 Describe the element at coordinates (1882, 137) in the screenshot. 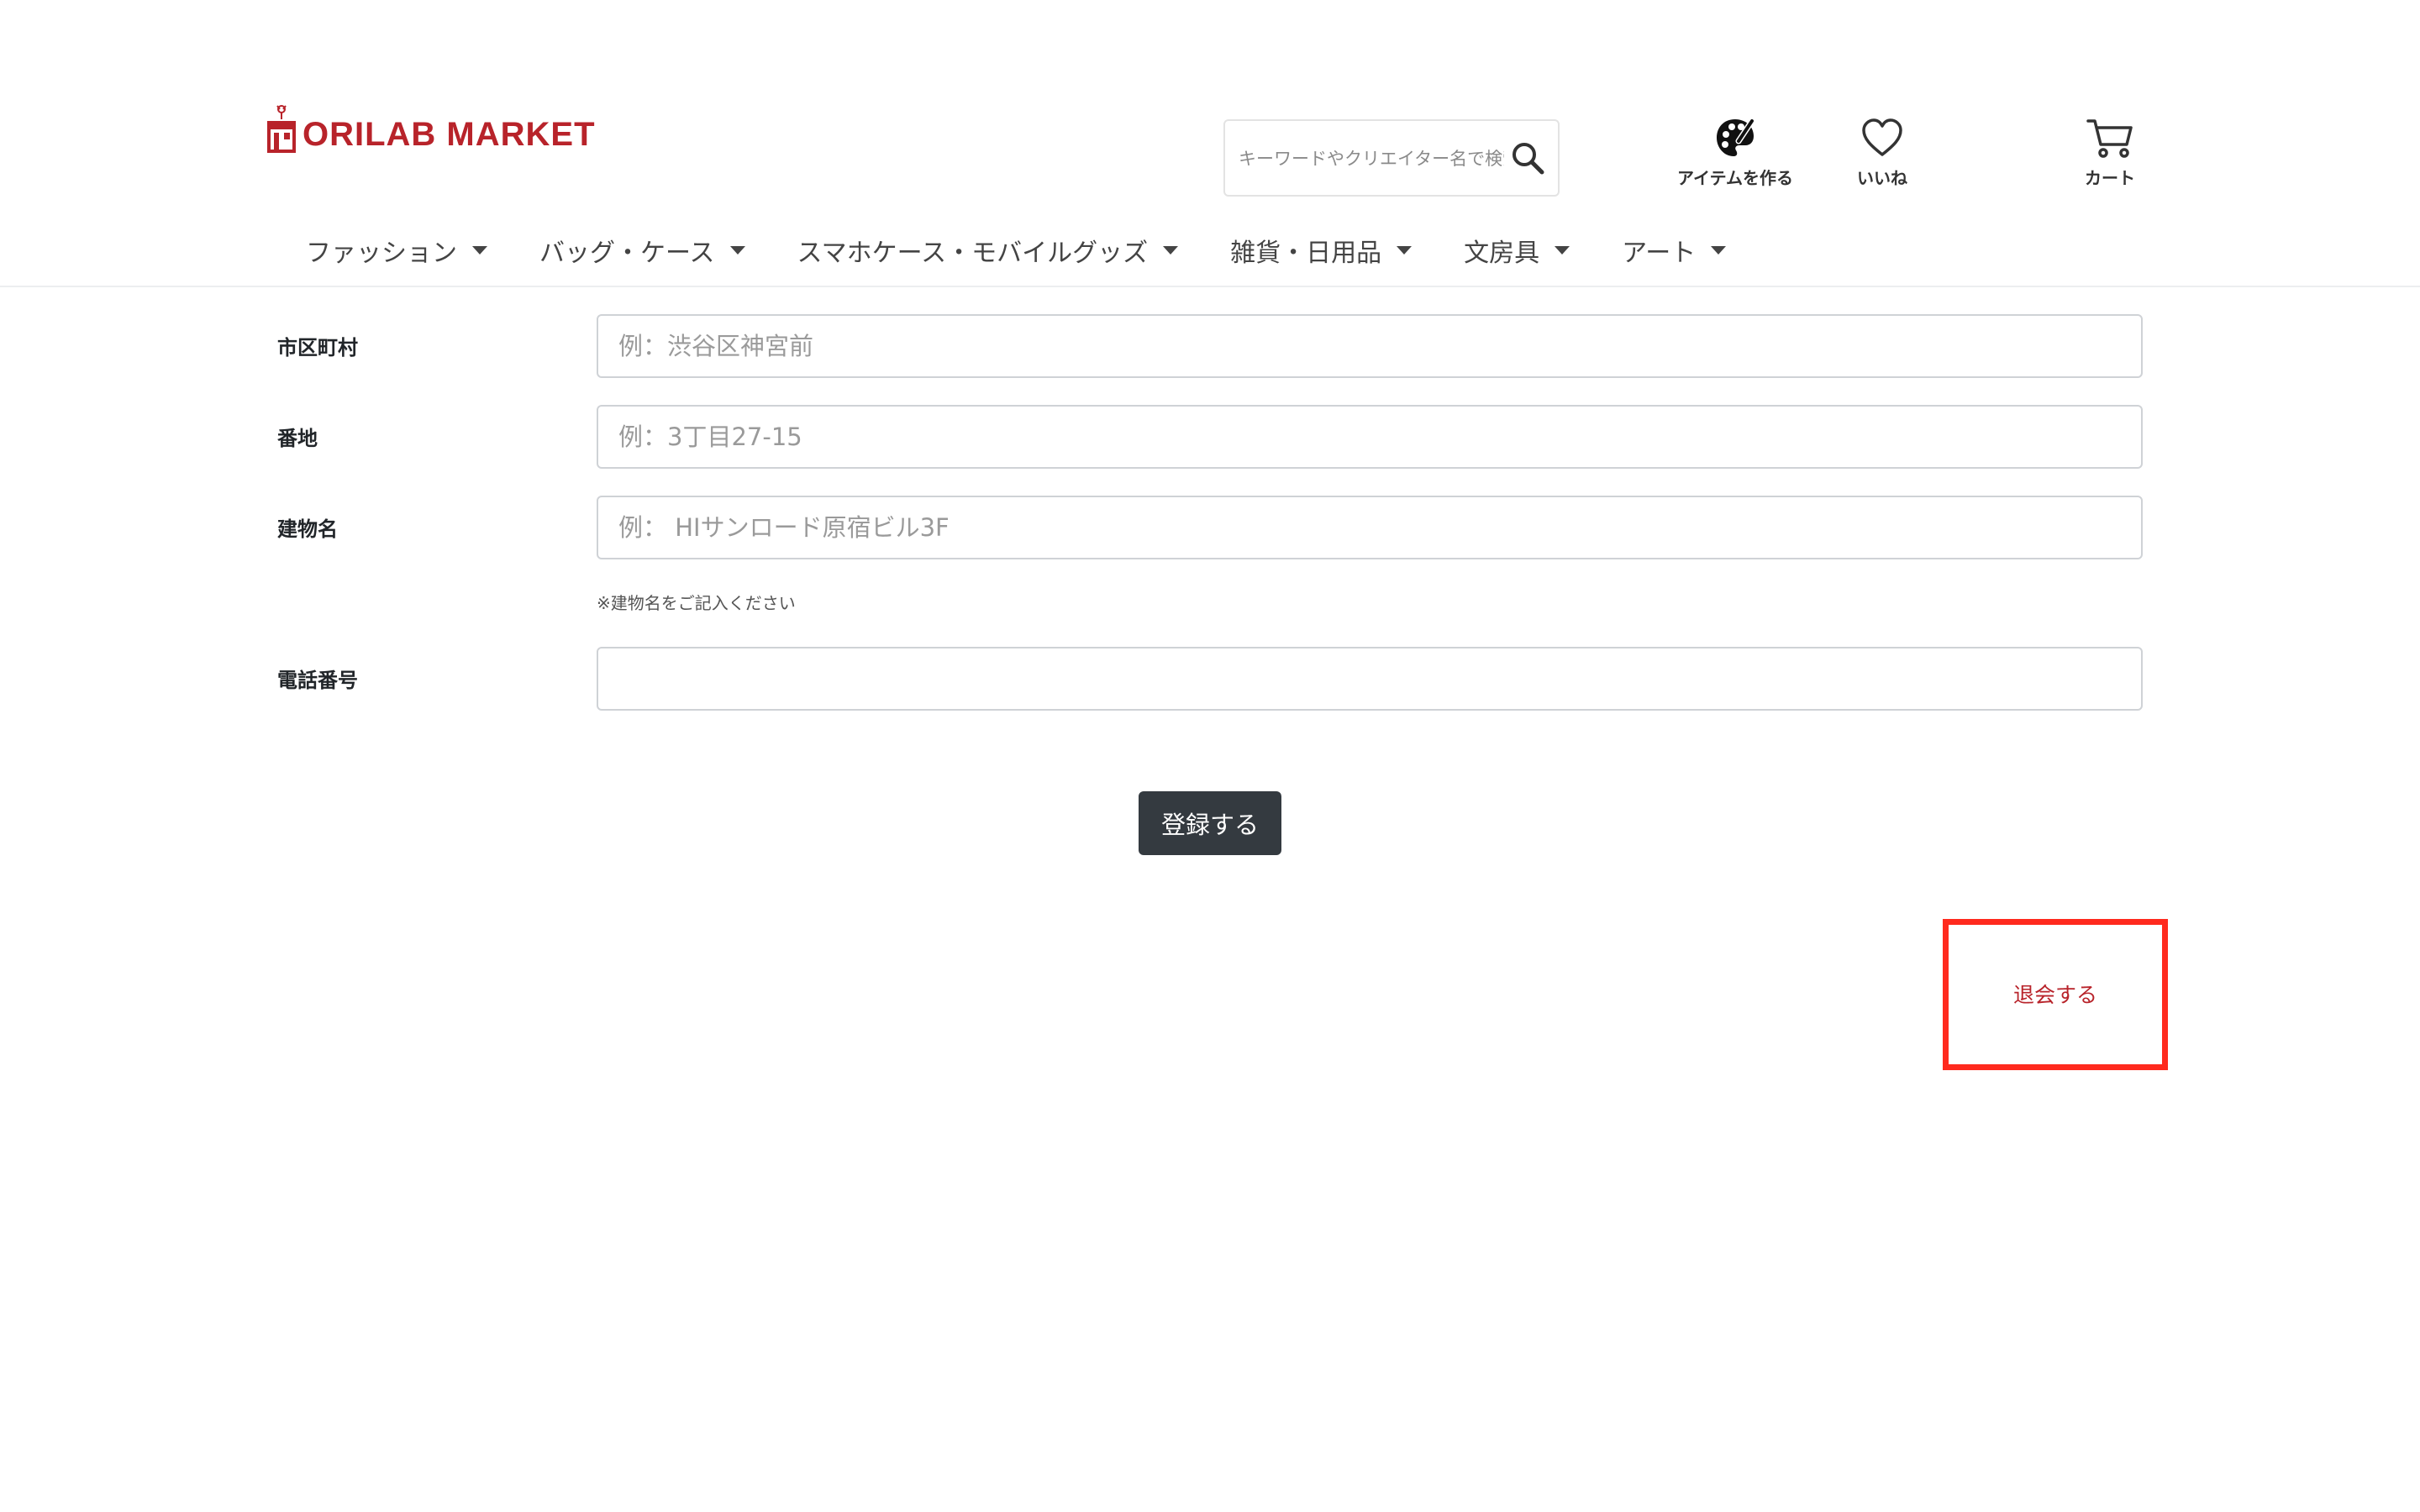

I see `heart-icon` at that location.